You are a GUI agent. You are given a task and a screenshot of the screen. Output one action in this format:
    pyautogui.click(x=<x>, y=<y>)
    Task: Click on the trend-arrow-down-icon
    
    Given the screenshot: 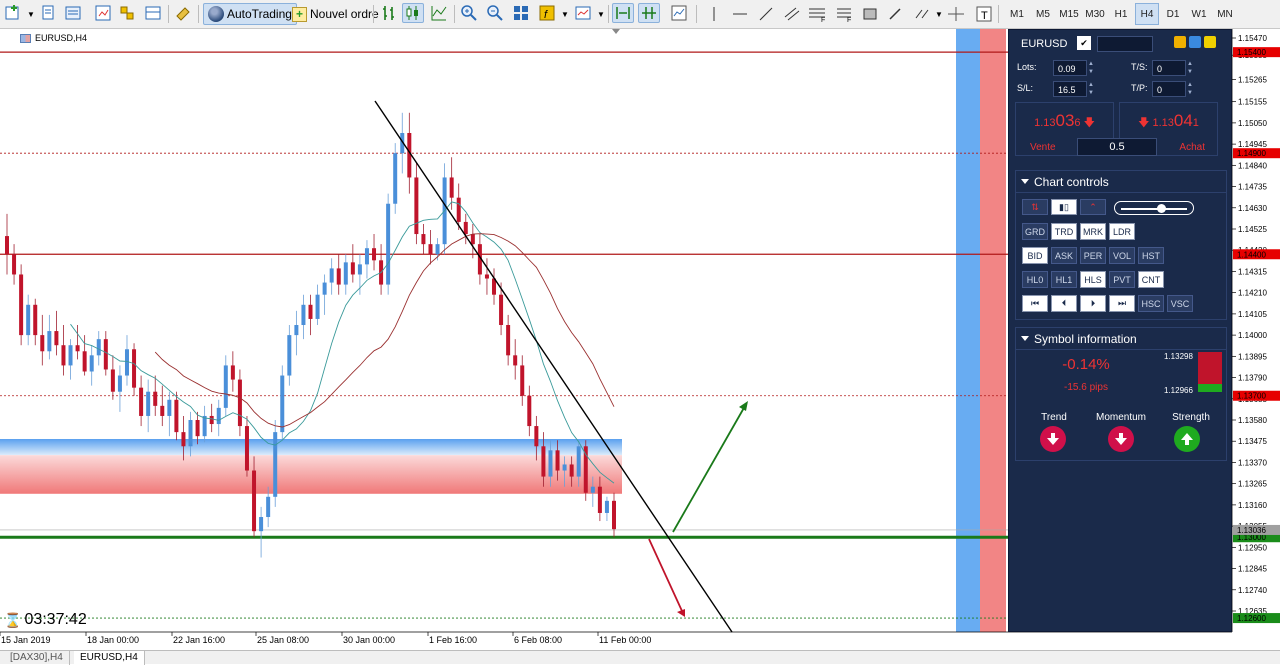 What is the action you would take?
    pyautogui.click(x=1053, y=439)
    